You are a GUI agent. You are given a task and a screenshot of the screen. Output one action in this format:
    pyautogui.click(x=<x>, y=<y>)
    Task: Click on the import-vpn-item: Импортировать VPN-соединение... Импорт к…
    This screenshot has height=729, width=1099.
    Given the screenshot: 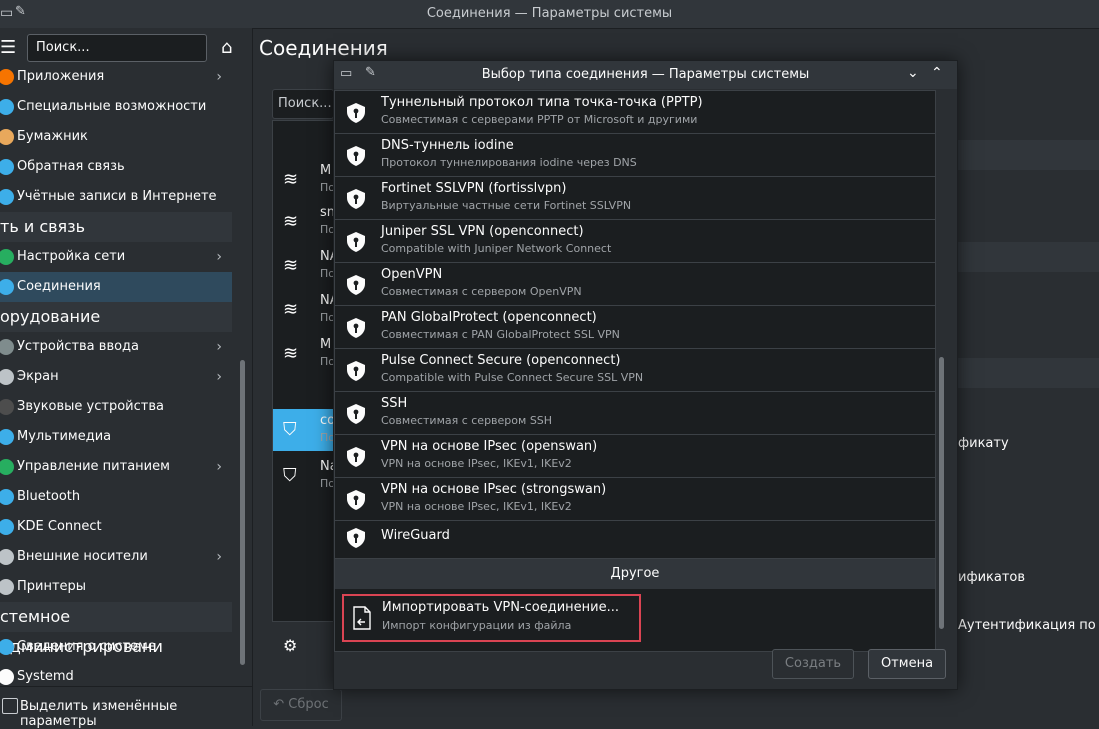 What is the action you would take?
    pyautogui.click(x=491, y=618)
    